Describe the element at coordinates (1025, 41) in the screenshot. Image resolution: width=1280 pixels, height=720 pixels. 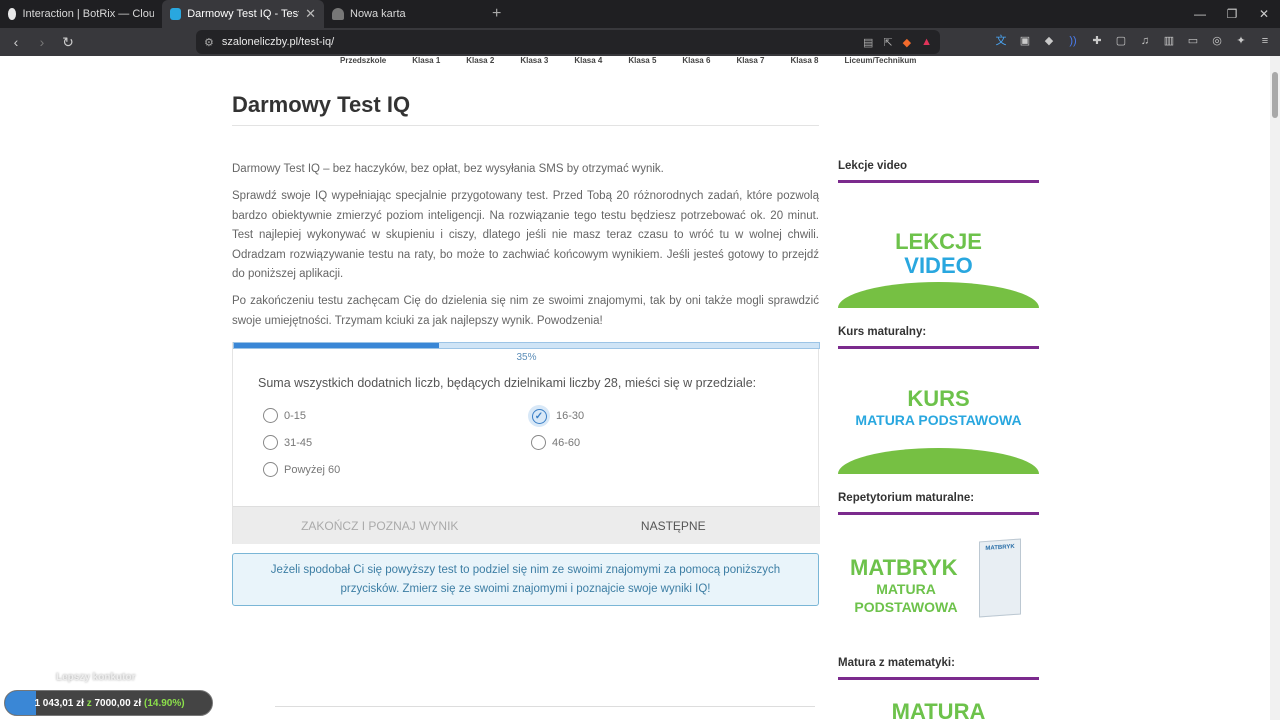
I see `extension-icon: ▣` at that location.